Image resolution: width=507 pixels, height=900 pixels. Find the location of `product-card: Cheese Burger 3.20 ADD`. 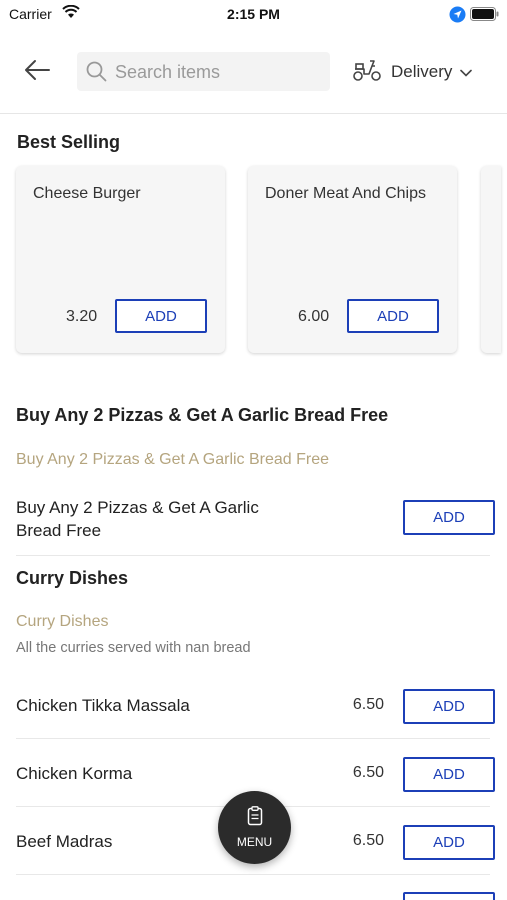

product-card: Cheese Burger 3.20 ADD is located at coordinates (120, 259).